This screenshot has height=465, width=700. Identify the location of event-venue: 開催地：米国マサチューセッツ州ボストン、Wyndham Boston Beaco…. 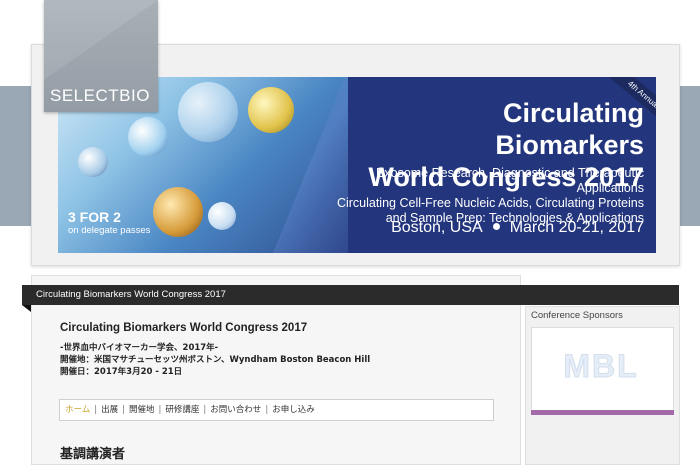
(215, 360).